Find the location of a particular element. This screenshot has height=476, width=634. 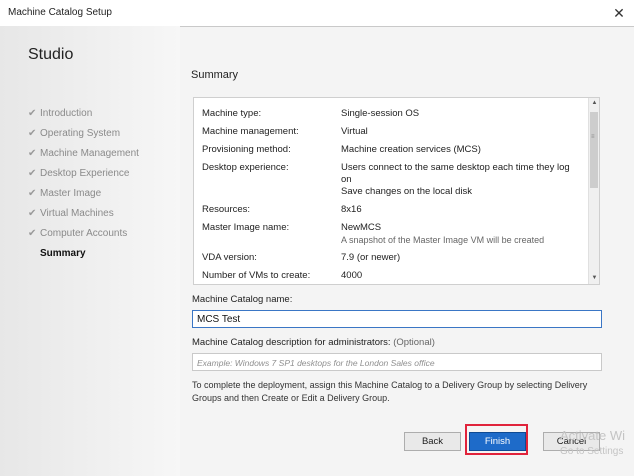

step-machine-management: ✔ Machine Management is located at coordinates (83, 154).